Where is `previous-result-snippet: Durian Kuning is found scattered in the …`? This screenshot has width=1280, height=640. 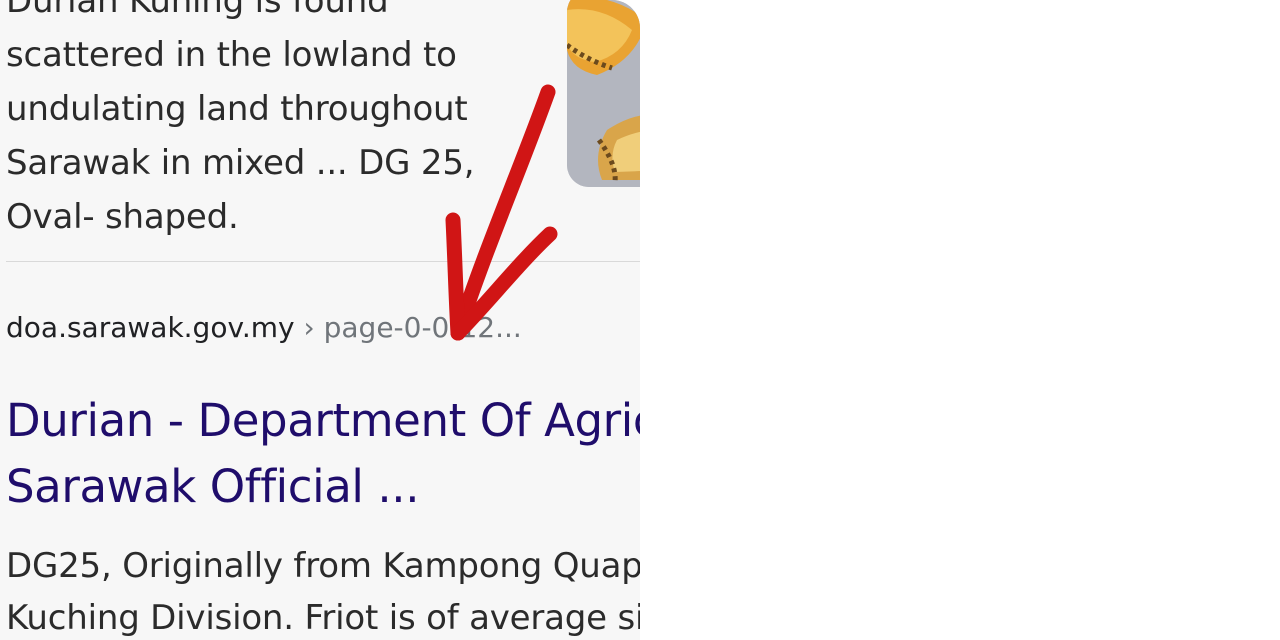 previous-result-snippet: Durian Kuning is found scattered in the … is located at coordinates (240, 118).